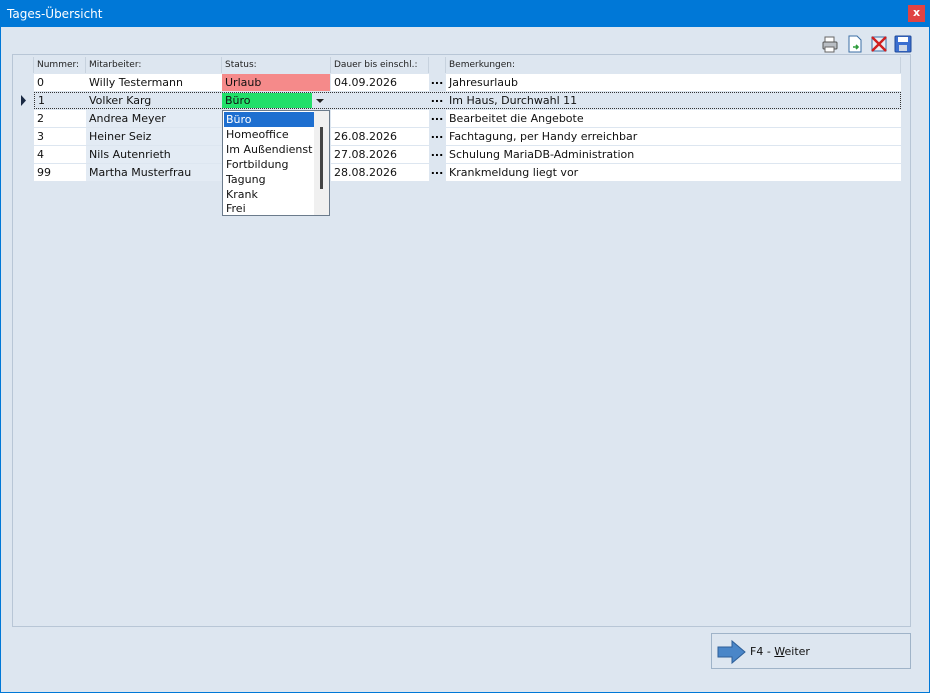 This screenshot has height=693, width=930. I want to click on header-bemerkungen: Bemerkungen:, so click(673, 65).